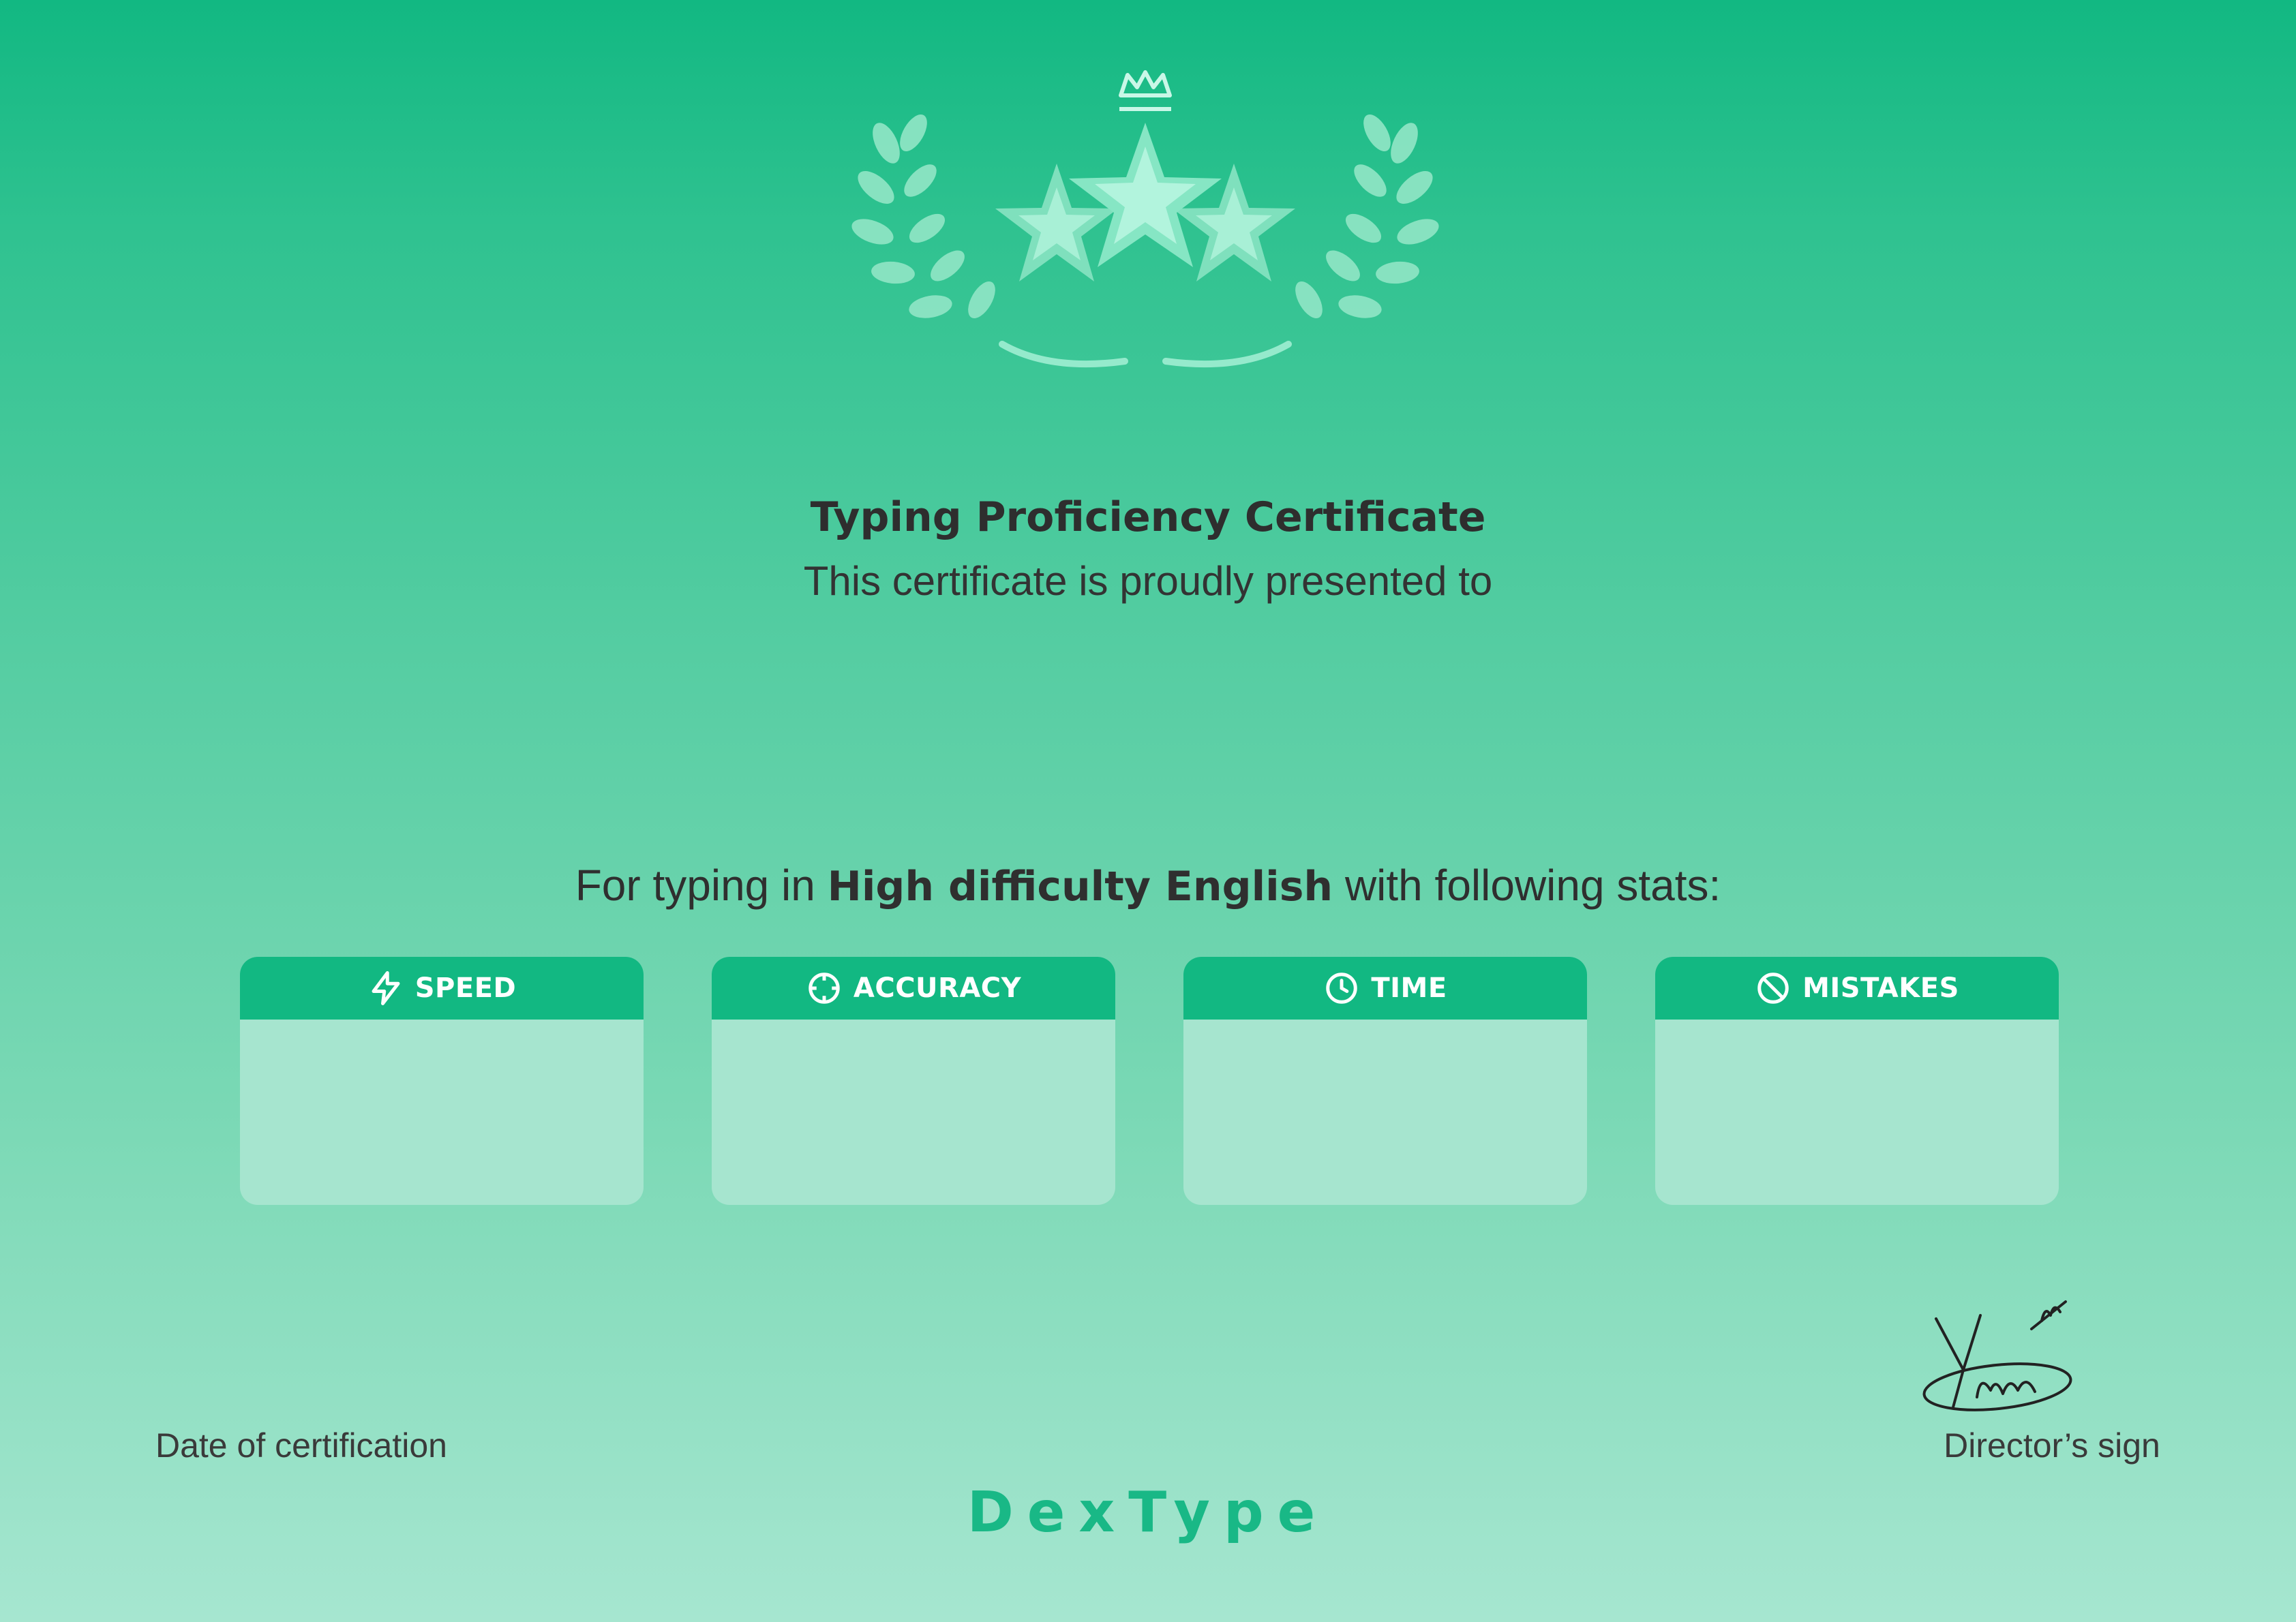  Describe the element at coordinates (1148, 1512) in the screenshot. I see `brand-logo: DexType` at that location.